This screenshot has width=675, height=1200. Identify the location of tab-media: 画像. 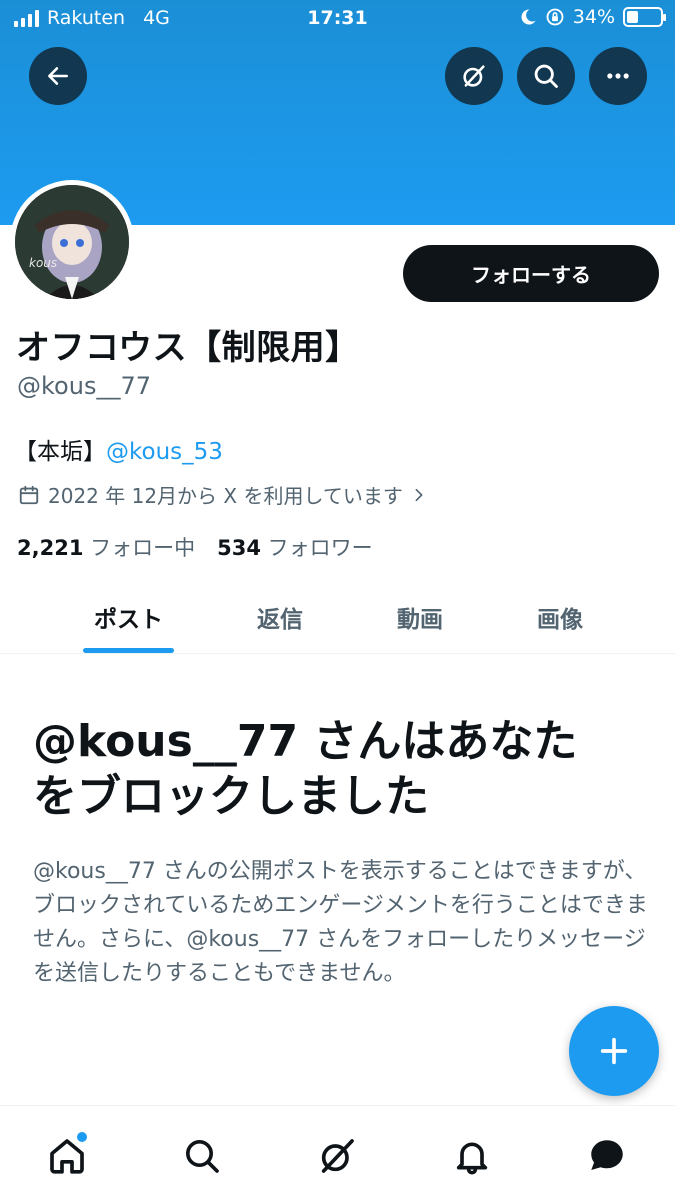
(560, 616).